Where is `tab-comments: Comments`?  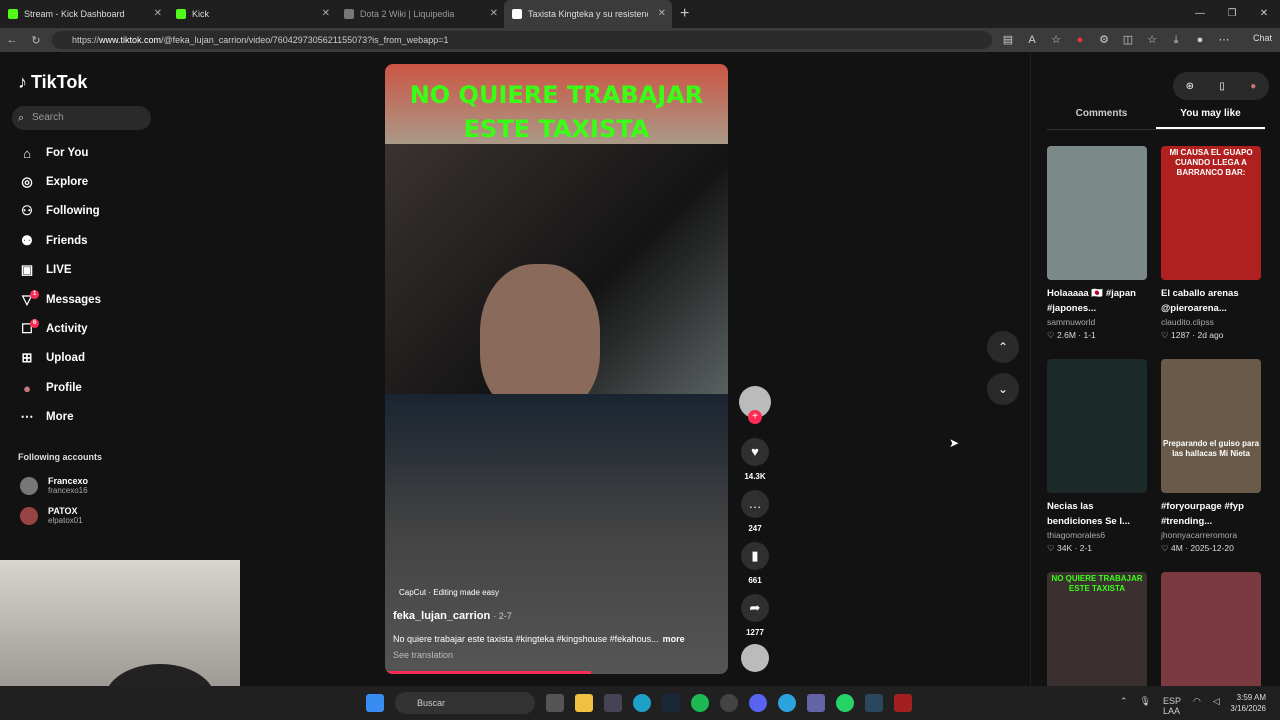
tab-comments: Comments is located at coordinates (1101, 118).